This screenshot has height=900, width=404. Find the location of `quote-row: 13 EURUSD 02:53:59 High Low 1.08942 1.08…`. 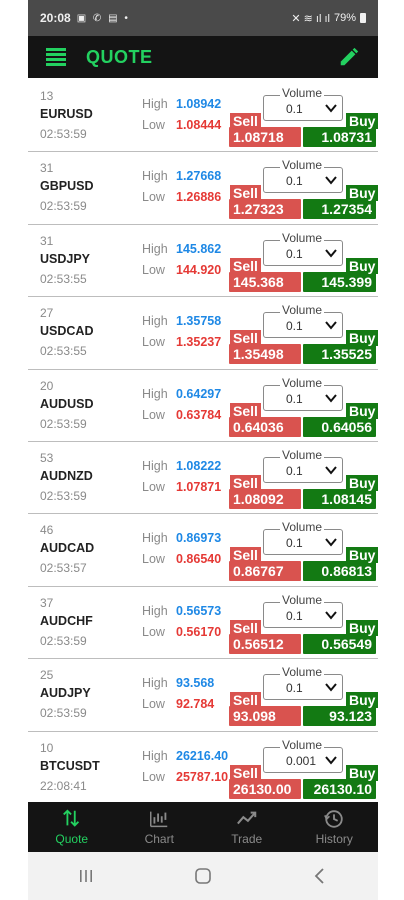

quote-row: 13 EURUSD 02:53:59 High Low 1.08942 1.08… is located at coordinates (203, 116).